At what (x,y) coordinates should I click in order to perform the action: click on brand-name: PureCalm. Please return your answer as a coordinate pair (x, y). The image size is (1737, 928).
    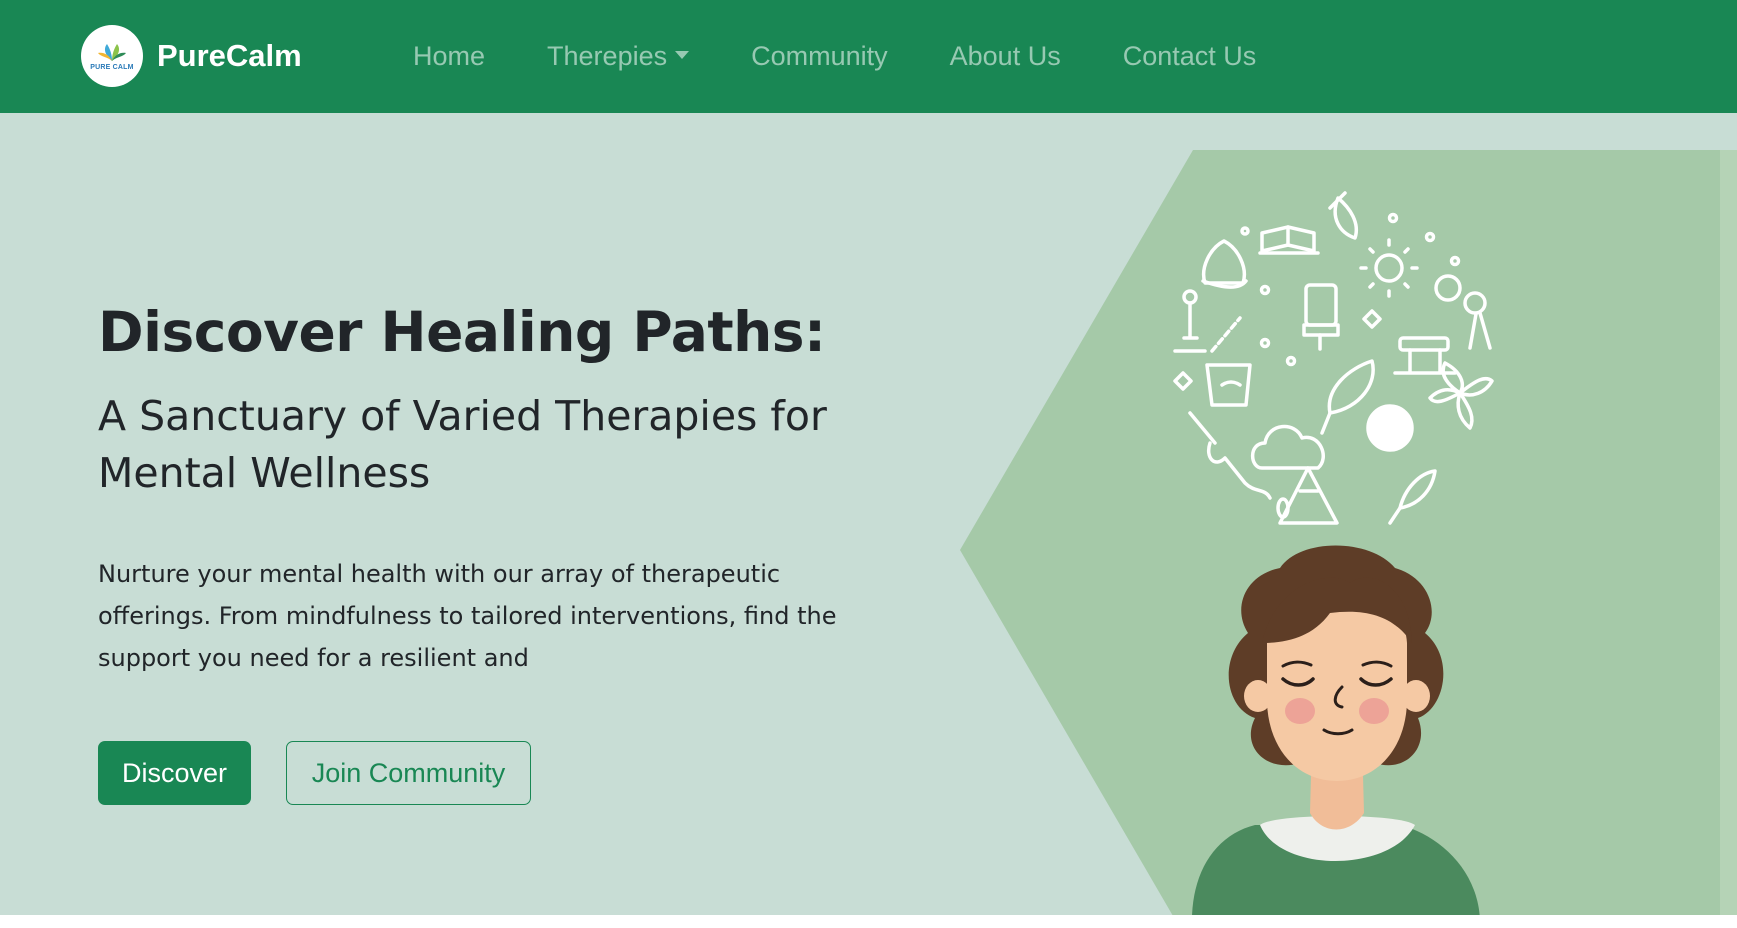
    Looking at the image, I should click on (229, 55).